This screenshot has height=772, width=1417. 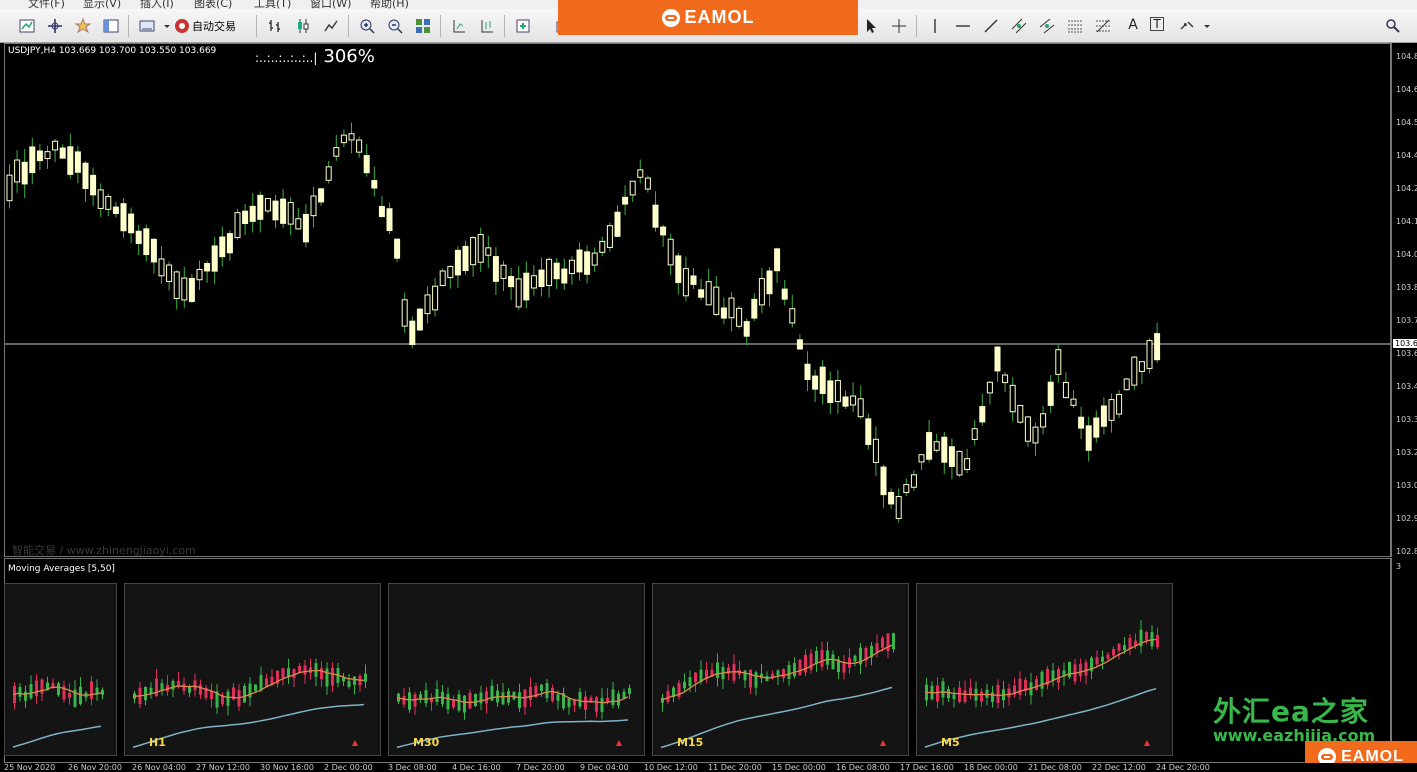 What do you see at coordinates (348, 767) in the screenshot?
I see `time-tick: 2 Dec 00:00` at bounding box center [348, 767].